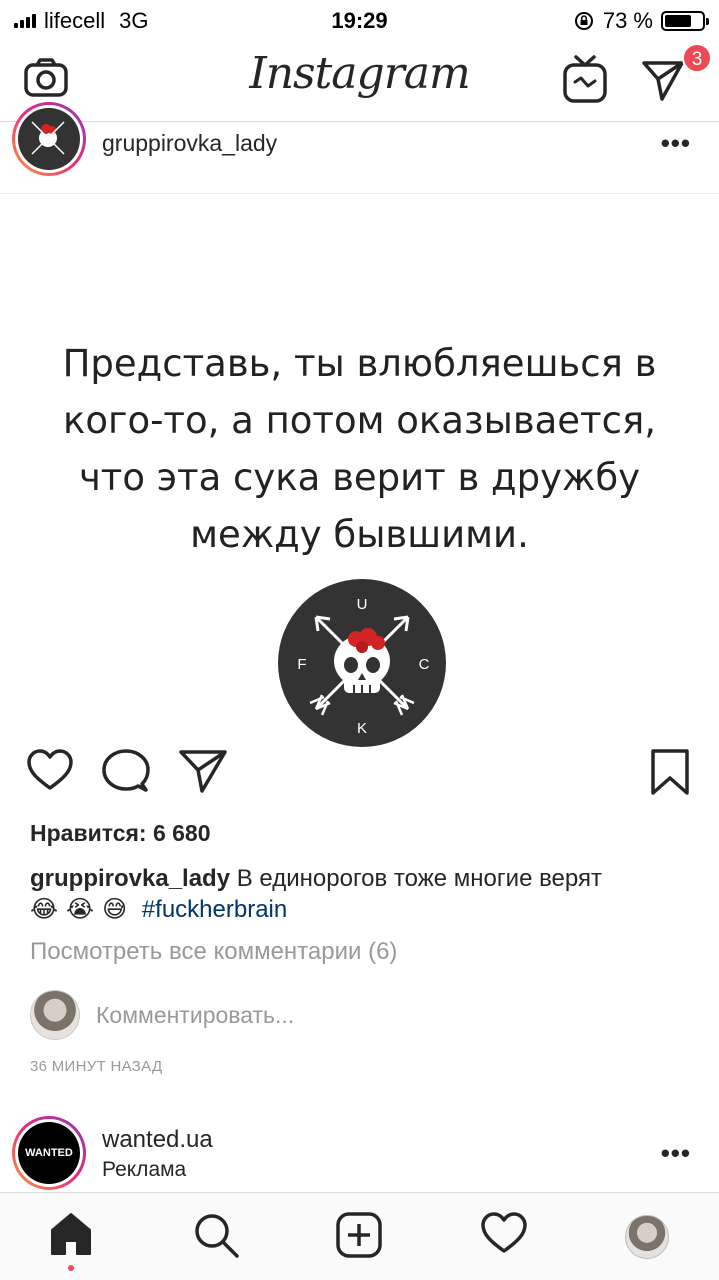 This screenshot has height=1280, width=719. I want to click on next-post-header: WANTED wanted.ua Реклама •••, so click(359, 1152).